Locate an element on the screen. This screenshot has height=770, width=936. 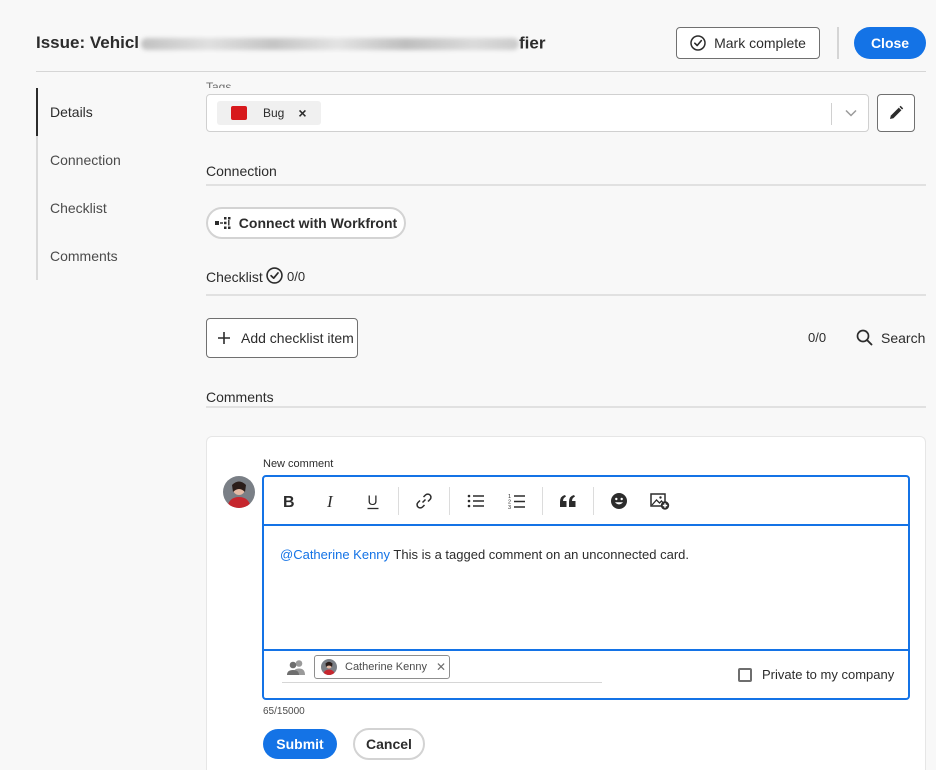
edit-tags-button is located at coordinates (896, 113).